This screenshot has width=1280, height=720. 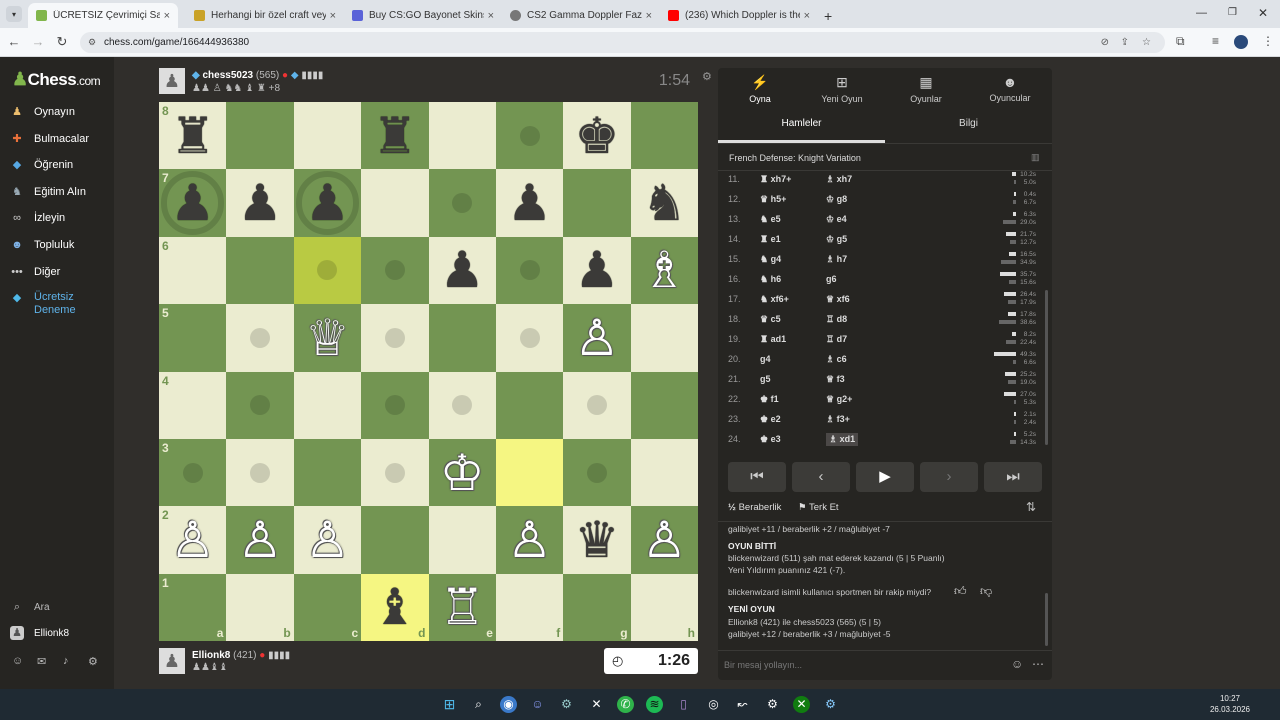 What do you see at coordinates (39, 633) in the screenshot?
I see `sidebar-user: ♟ Ellionk8` at bounding box center [39, 633].